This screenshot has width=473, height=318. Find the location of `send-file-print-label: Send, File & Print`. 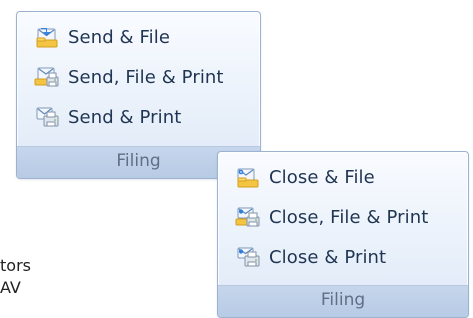

send-file-print-label: Send, File & Print is located at coordinates (146, 77).